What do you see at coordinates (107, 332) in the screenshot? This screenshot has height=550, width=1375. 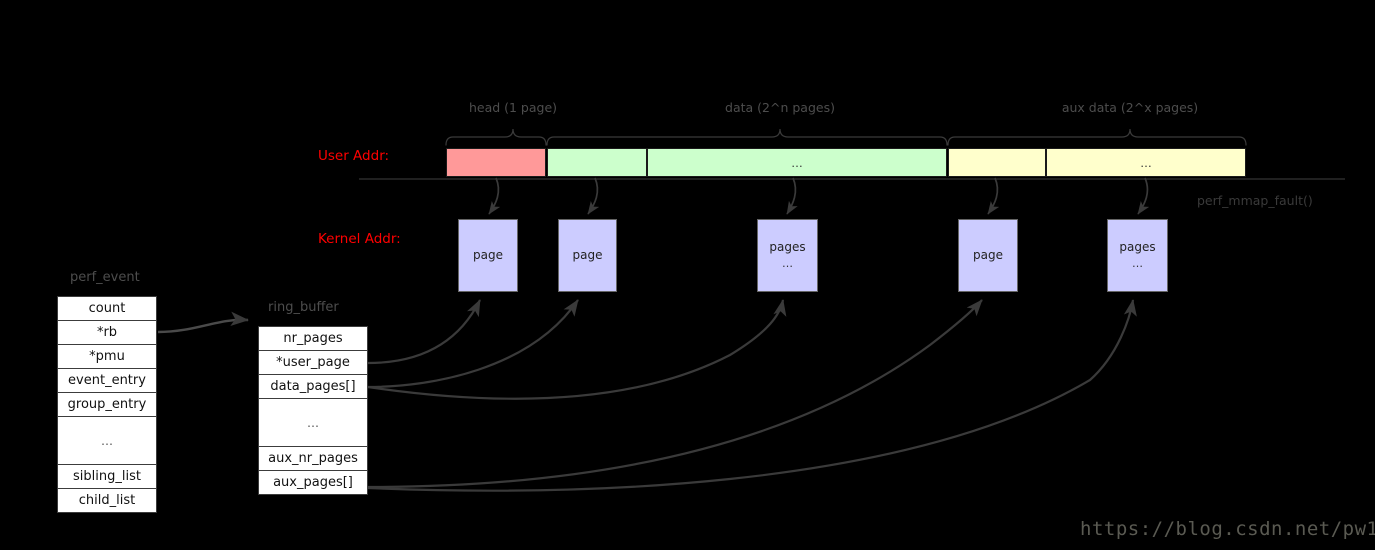 I see `perf-event-field-rb: *rb` at bounding box center [107, 332].